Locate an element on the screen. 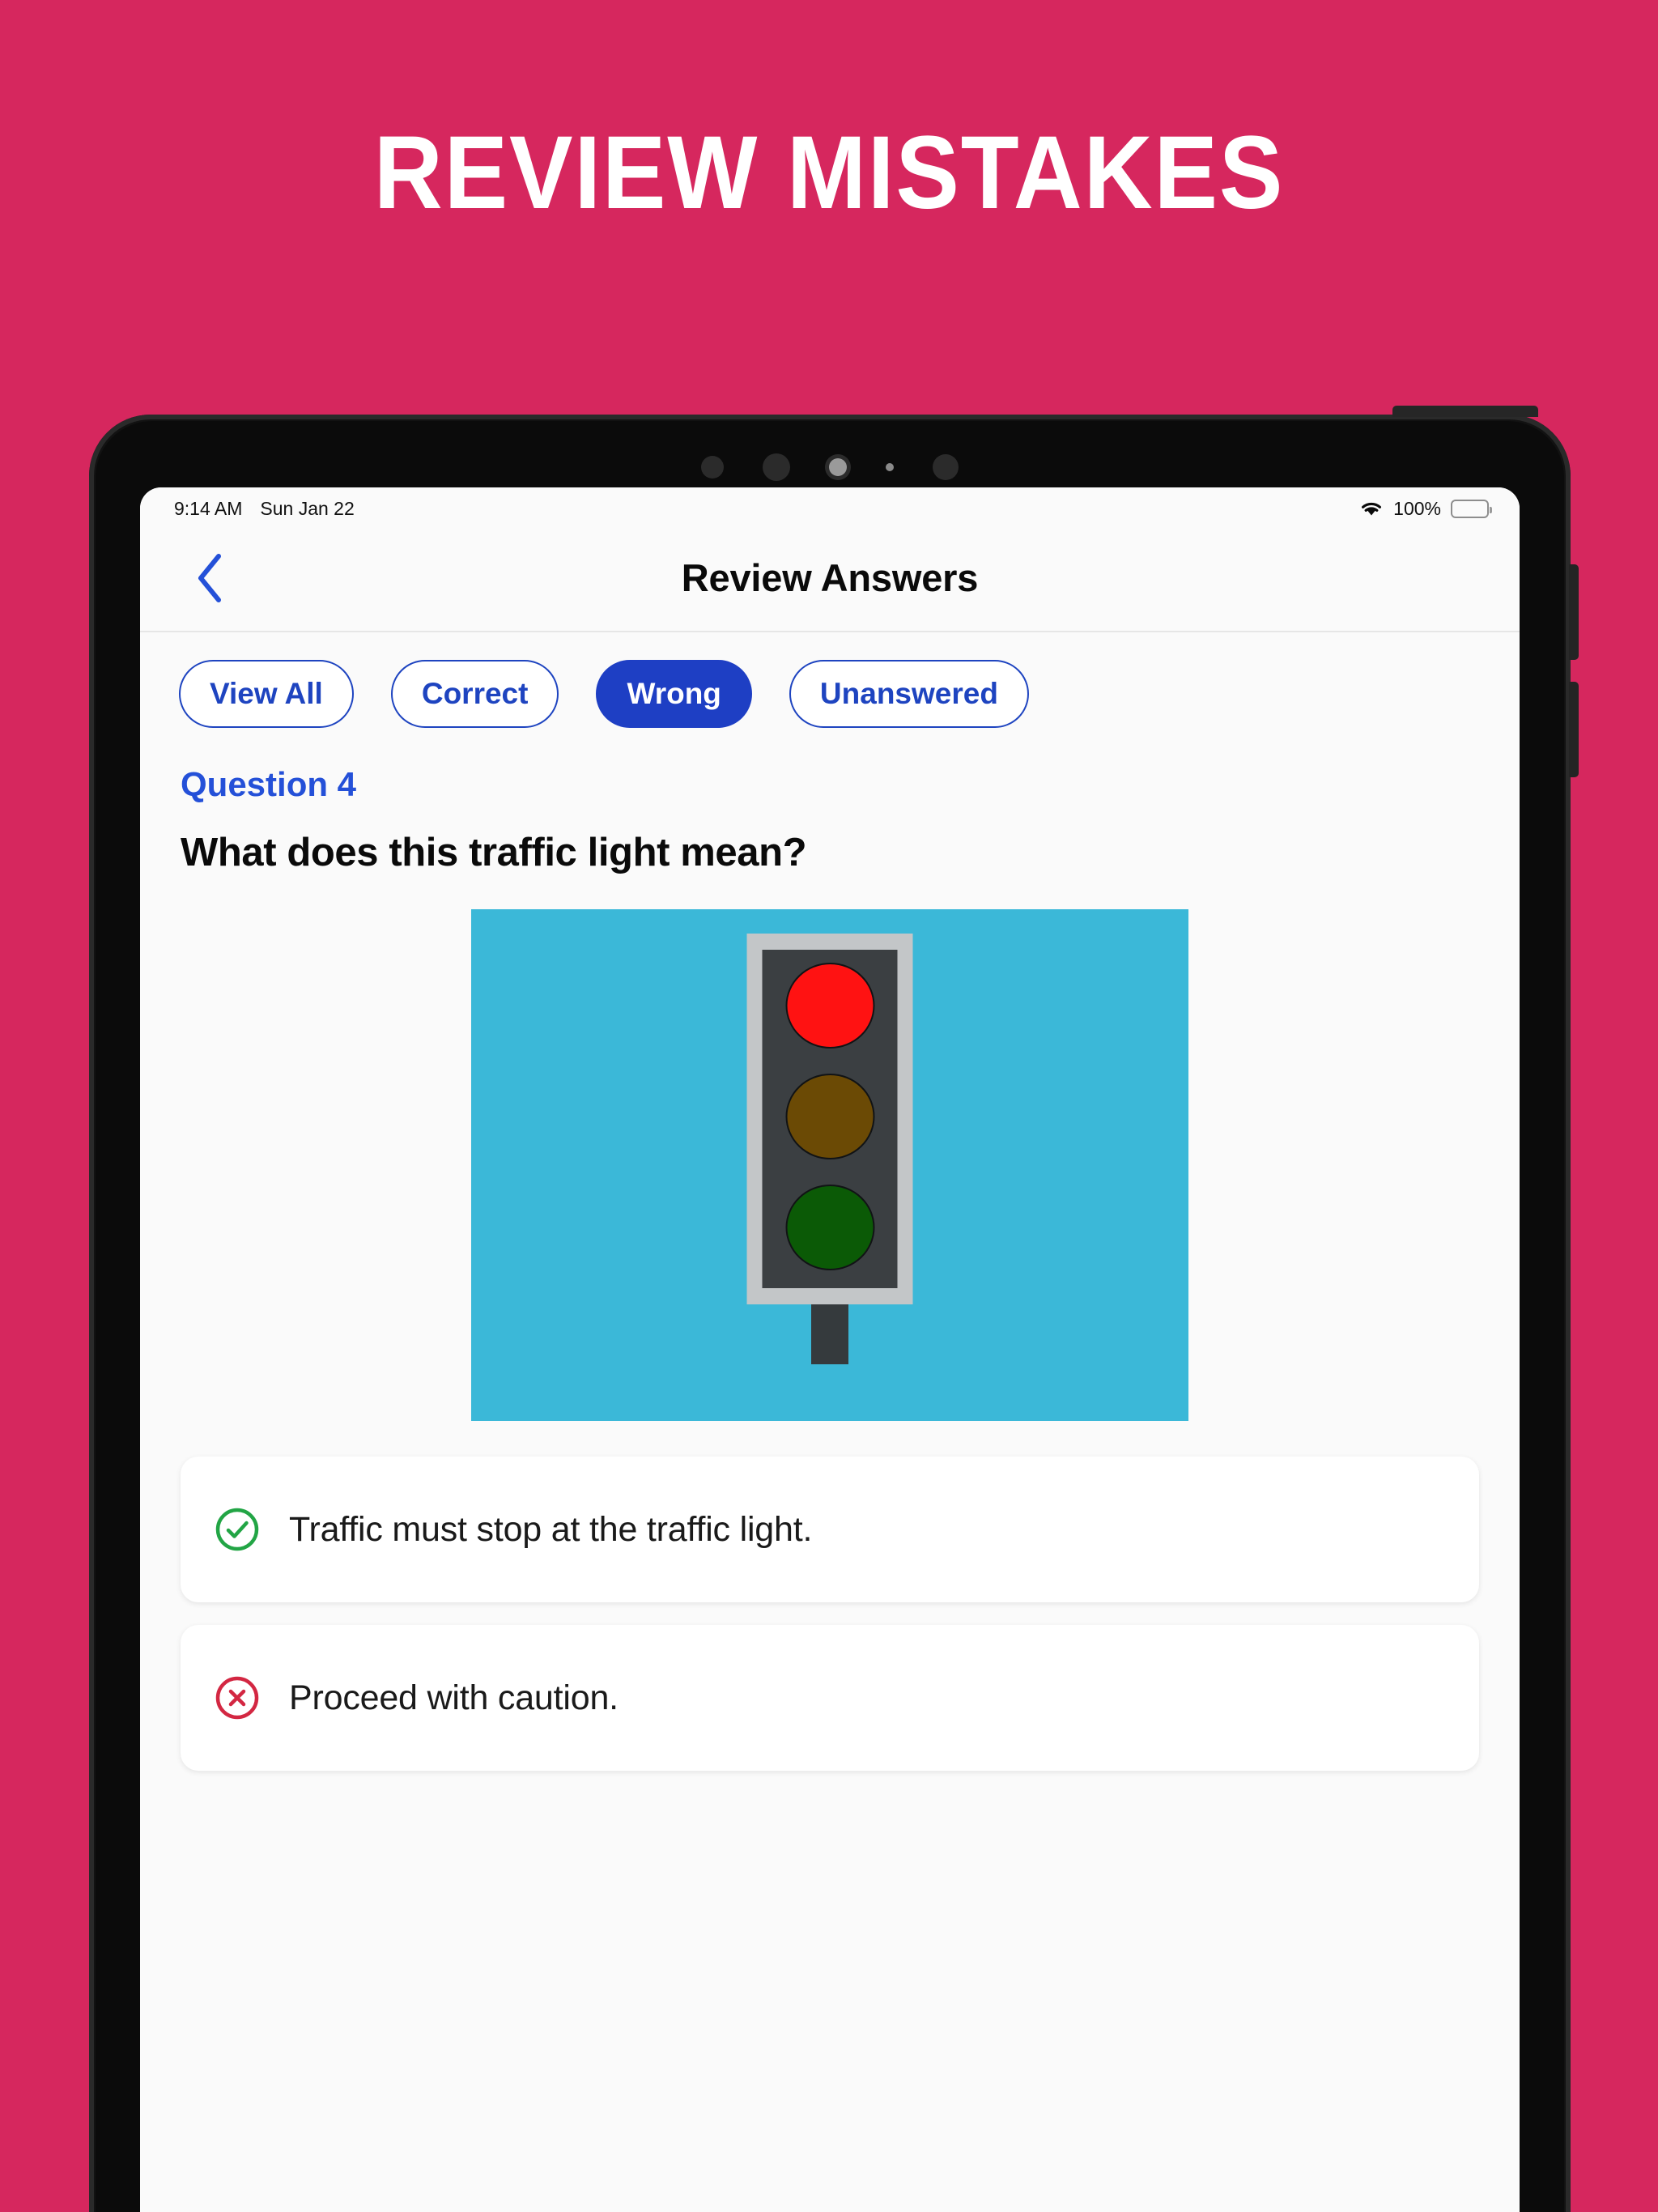 The width and height of the screenshot is (1658, 2212). traffic-light-panel is located at coordinates (830, 1119).